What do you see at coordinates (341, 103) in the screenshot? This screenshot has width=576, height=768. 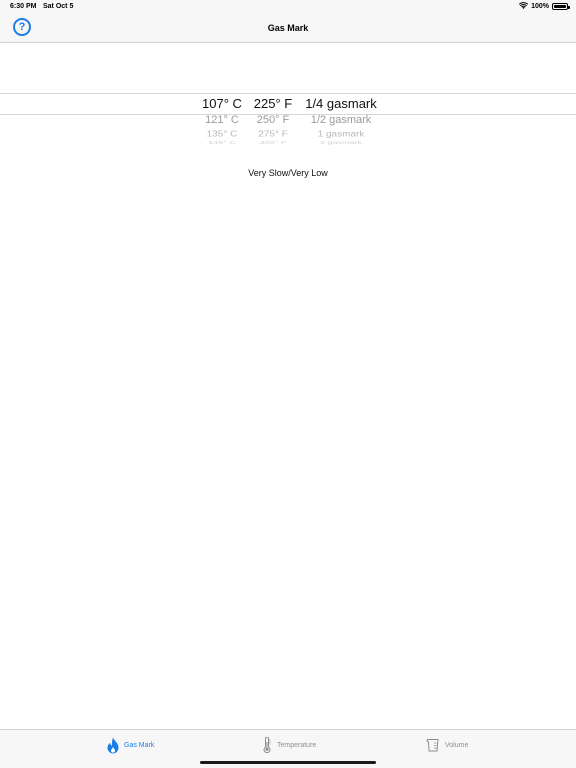 I see `picker-gasmark: 1/4 gasmark` at bounding box center [341, 103].